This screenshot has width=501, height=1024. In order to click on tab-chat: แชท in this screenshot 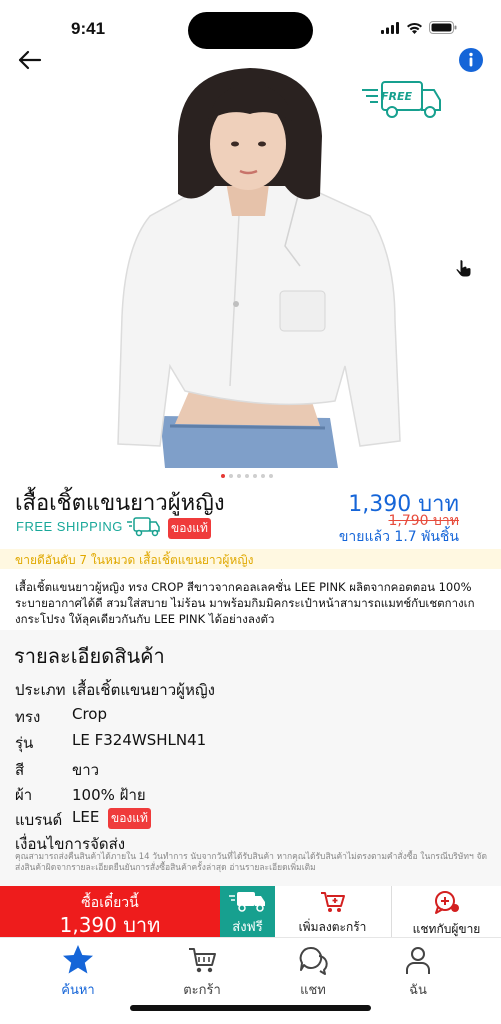, I will do `click(313, 972)`.